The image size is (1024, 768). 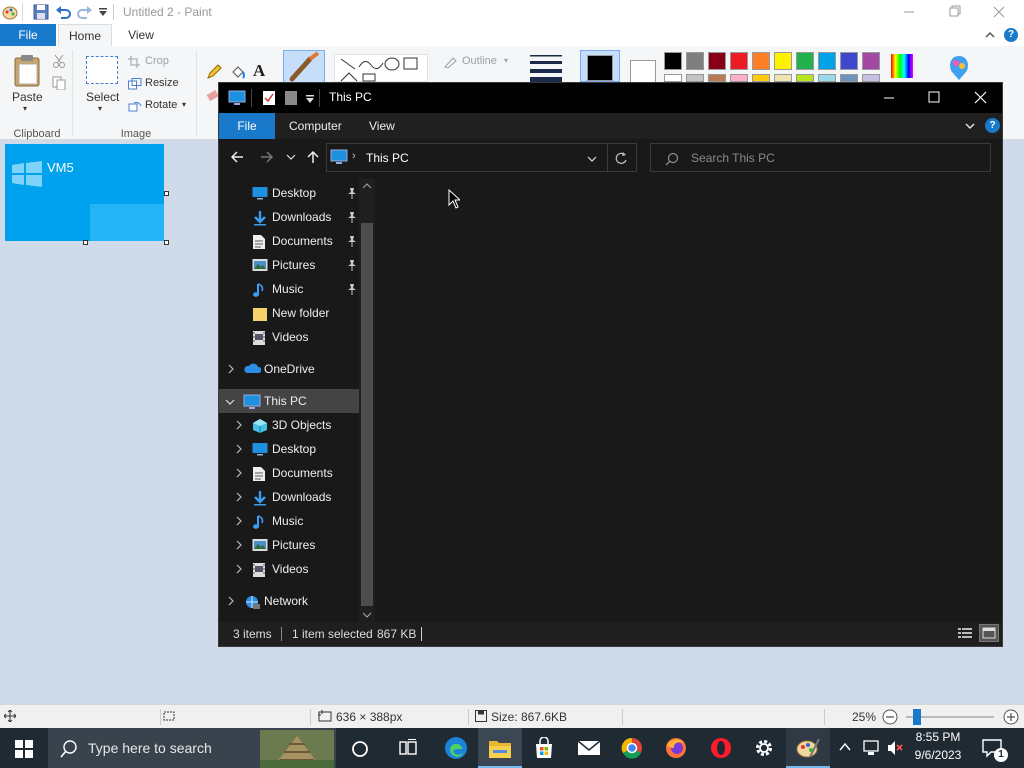 What do you see at coordinates (367, 186) in the screenshot?
I see `scroll-up-icon` at bounding box center [367, 186].